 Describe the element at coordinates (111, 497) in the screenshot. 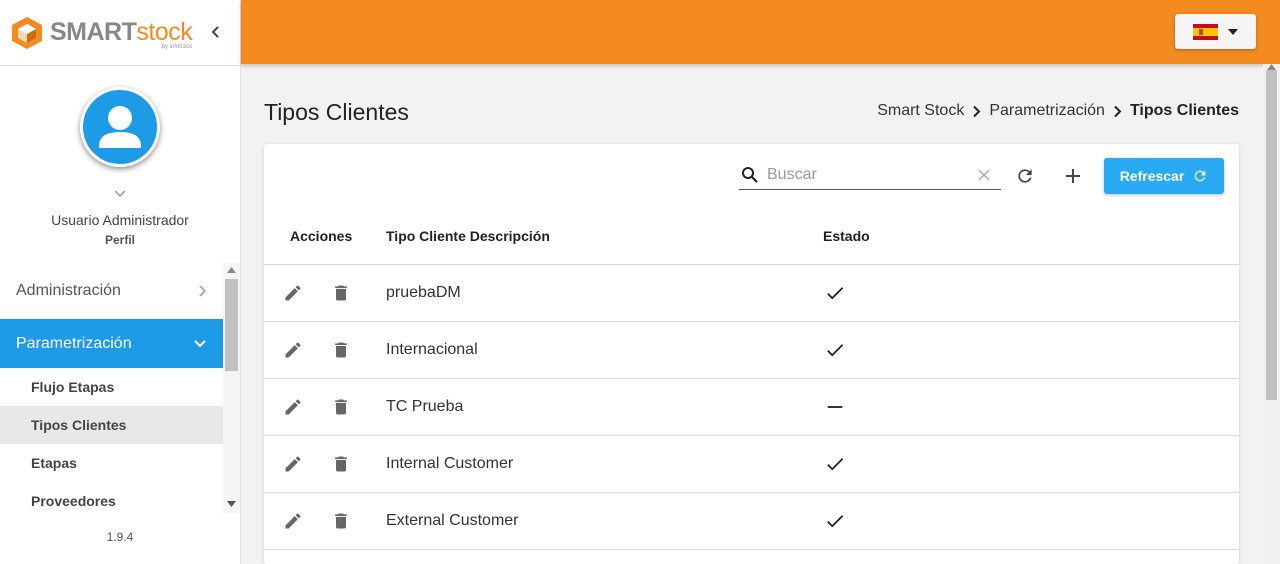

I see `sidebar-subitem-proveedores: Proveedores` at that location.